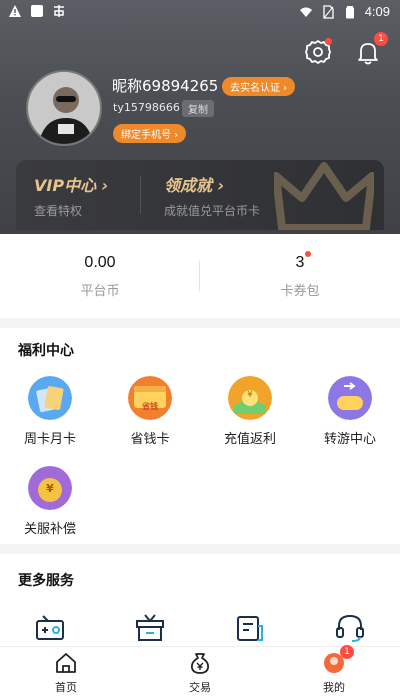 This screenshot has height=700, width=400. Describe the element at coordinates (212, 195) in the screenshot. I see `achievements-entry: 领成就 › 成就值兑平台币卡` at that location.